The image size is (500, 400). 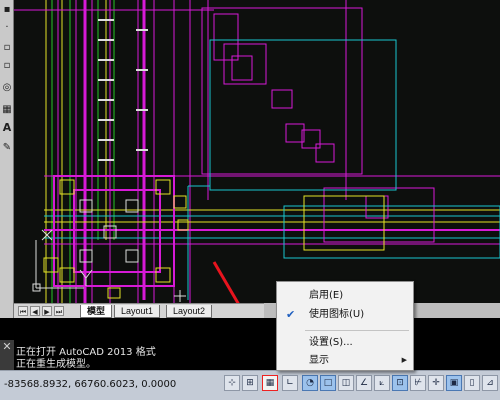 I want to click on annotation-monitor-icon: ⊿, so click(x=490, y=383).